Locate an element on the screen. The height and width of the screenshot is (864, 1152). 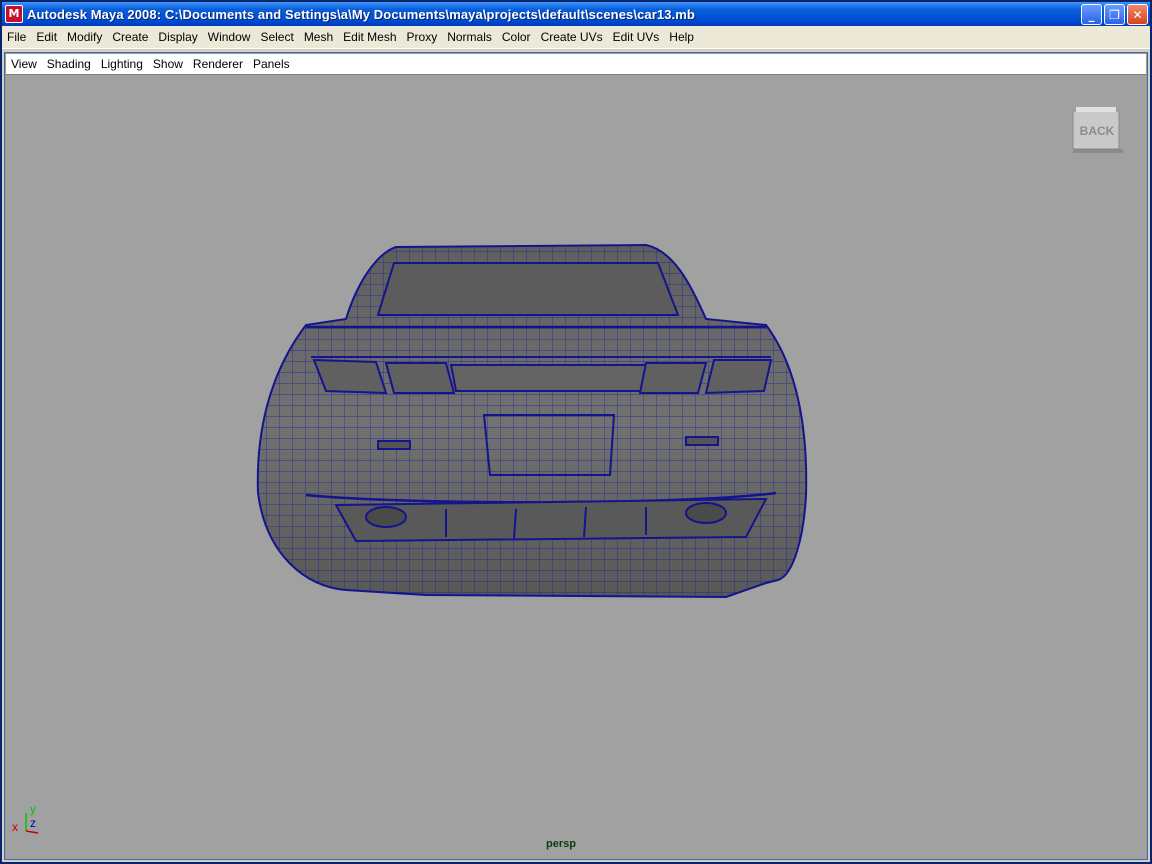
rear-panel is located at coordinates (548, 378).